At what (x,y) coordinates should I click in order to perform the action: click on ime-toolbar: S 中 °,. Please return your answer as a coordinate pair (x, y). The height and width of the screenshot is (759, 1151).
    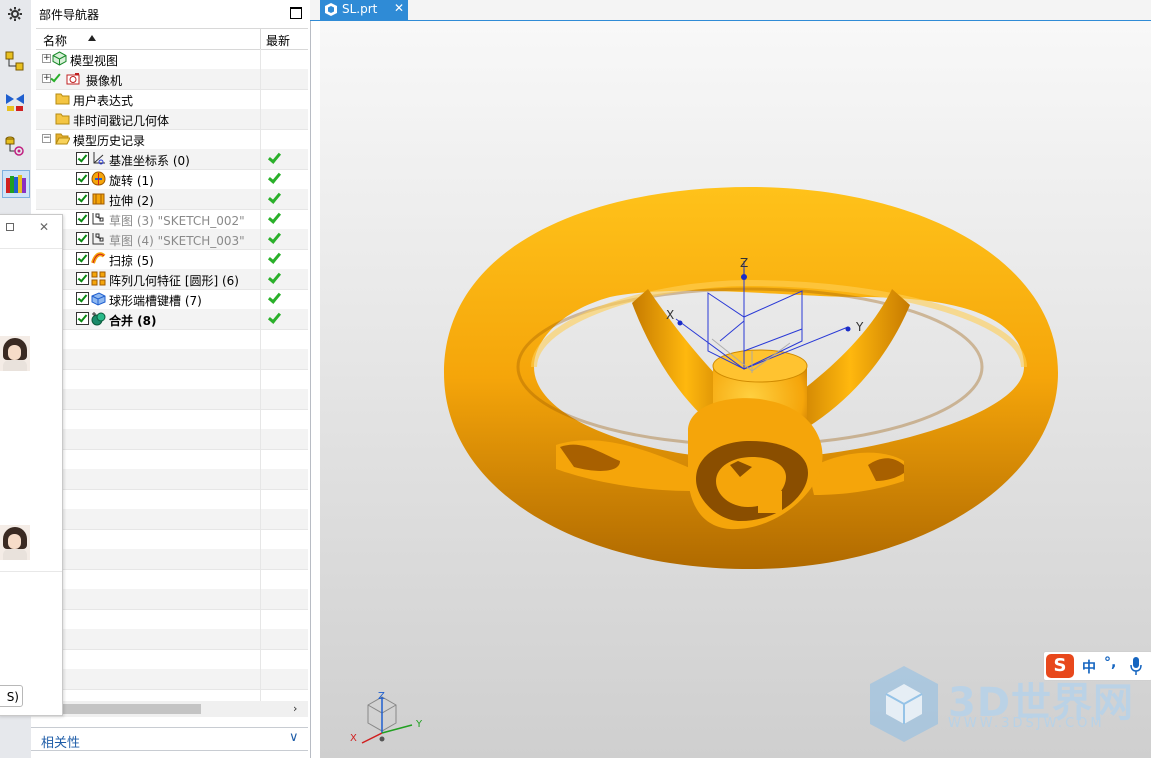
    Looking at the image, I should click on (1097, 666).